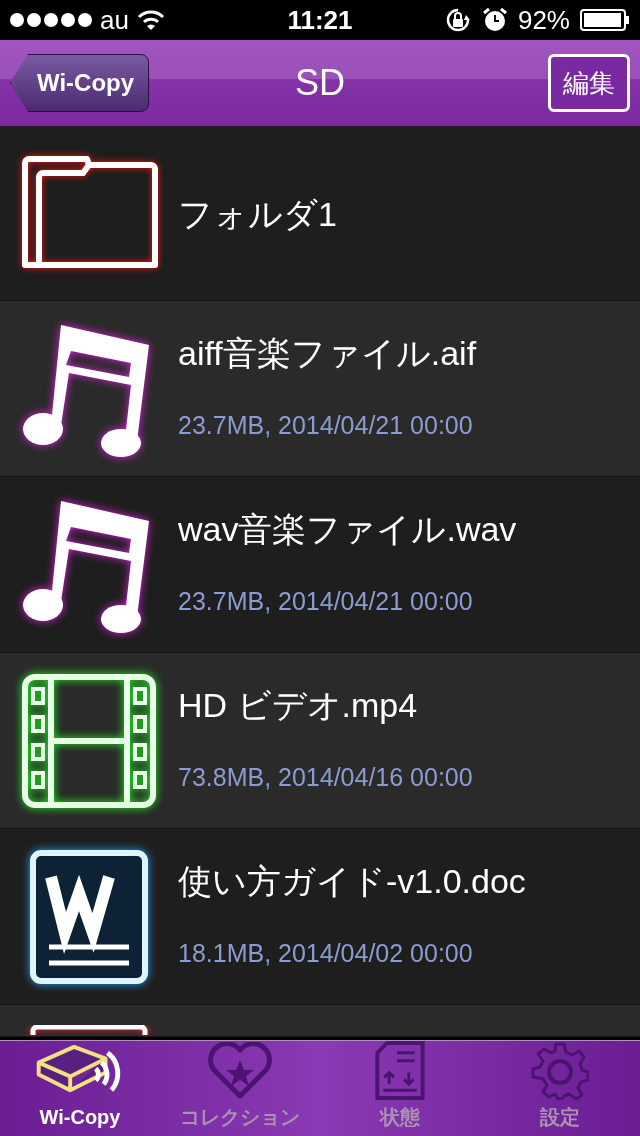 Image resolution: width=640 pixels, height=1136 pixels. I want to click on file-name: aiff音楽ファイル.aif, so click(327, 352).